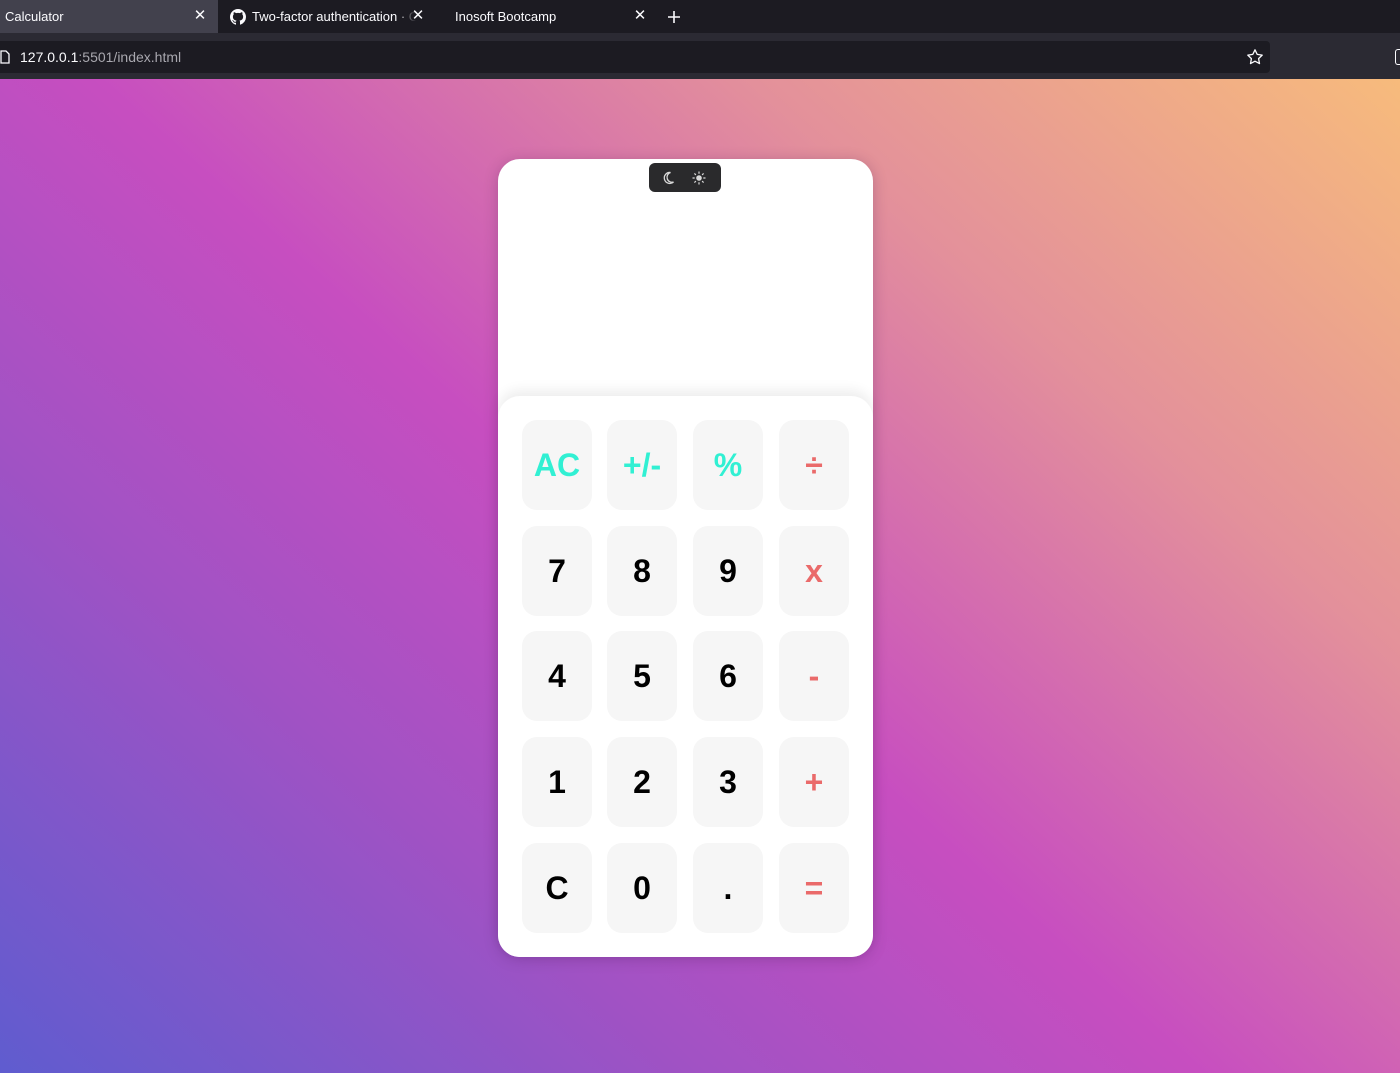 The height and width of the screenshot is (1073, 1400). What do you see at coordinates (1255, 57) in the screenshot?
I see `bookmark-star-icon` at bounding box center [1255, 57].